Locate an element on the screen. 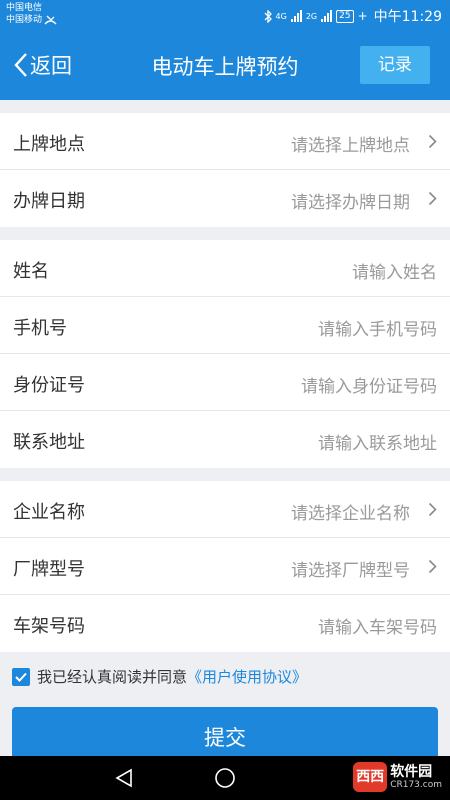  model-select: 请选择厂牌型号 is located at coordinates (350, 568).